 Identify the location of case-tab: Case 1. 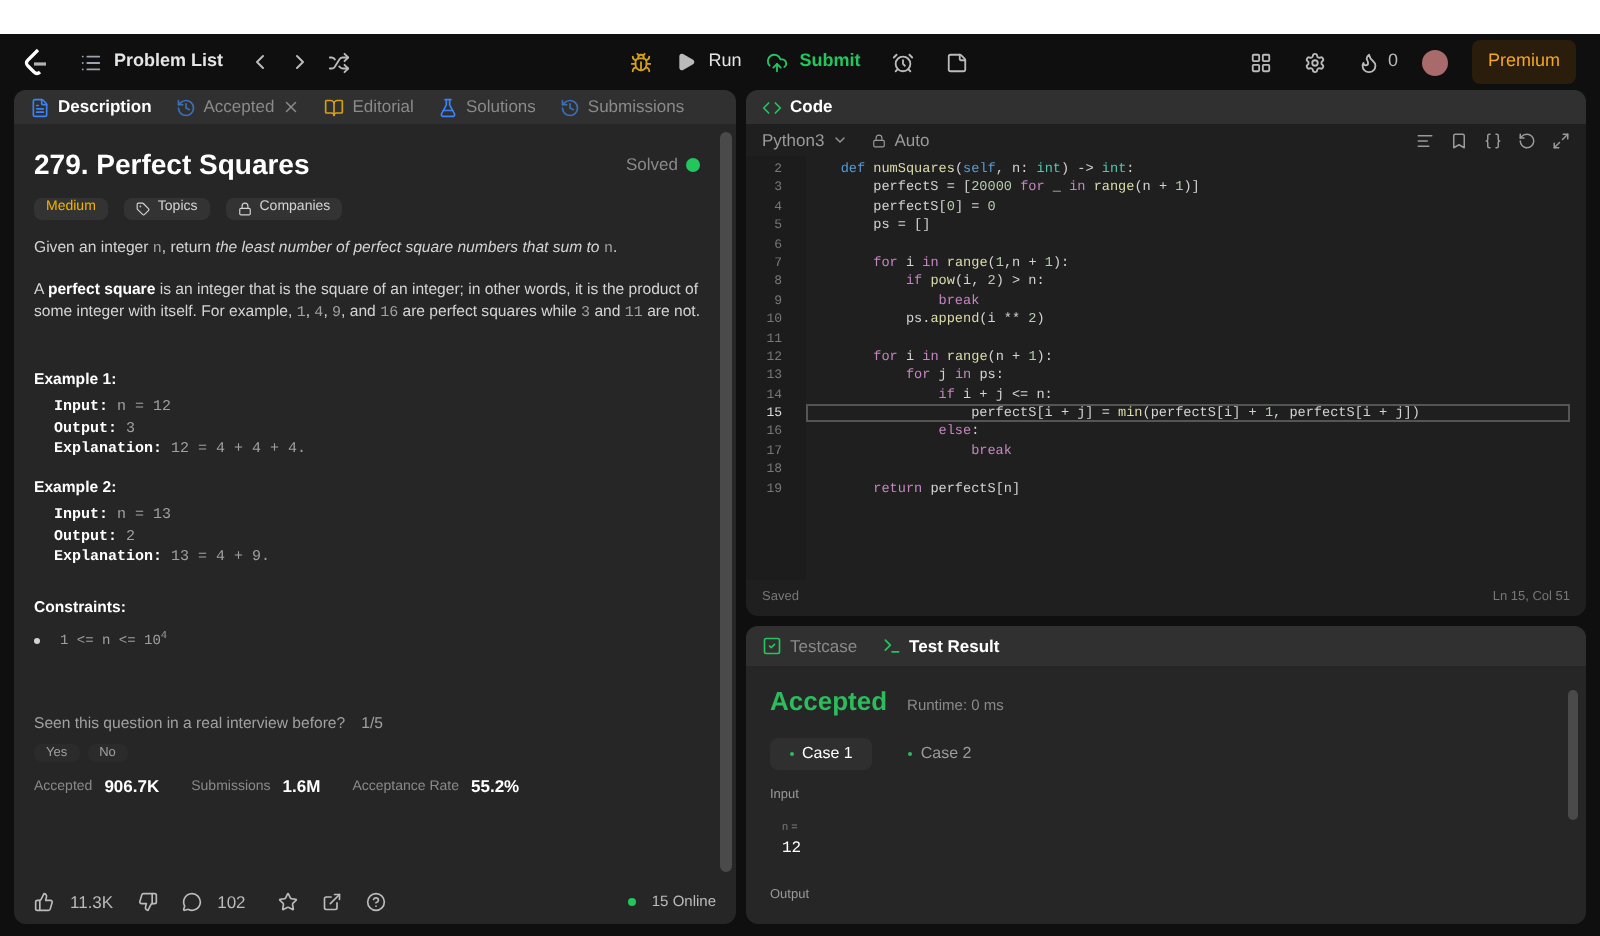
(821, 753).